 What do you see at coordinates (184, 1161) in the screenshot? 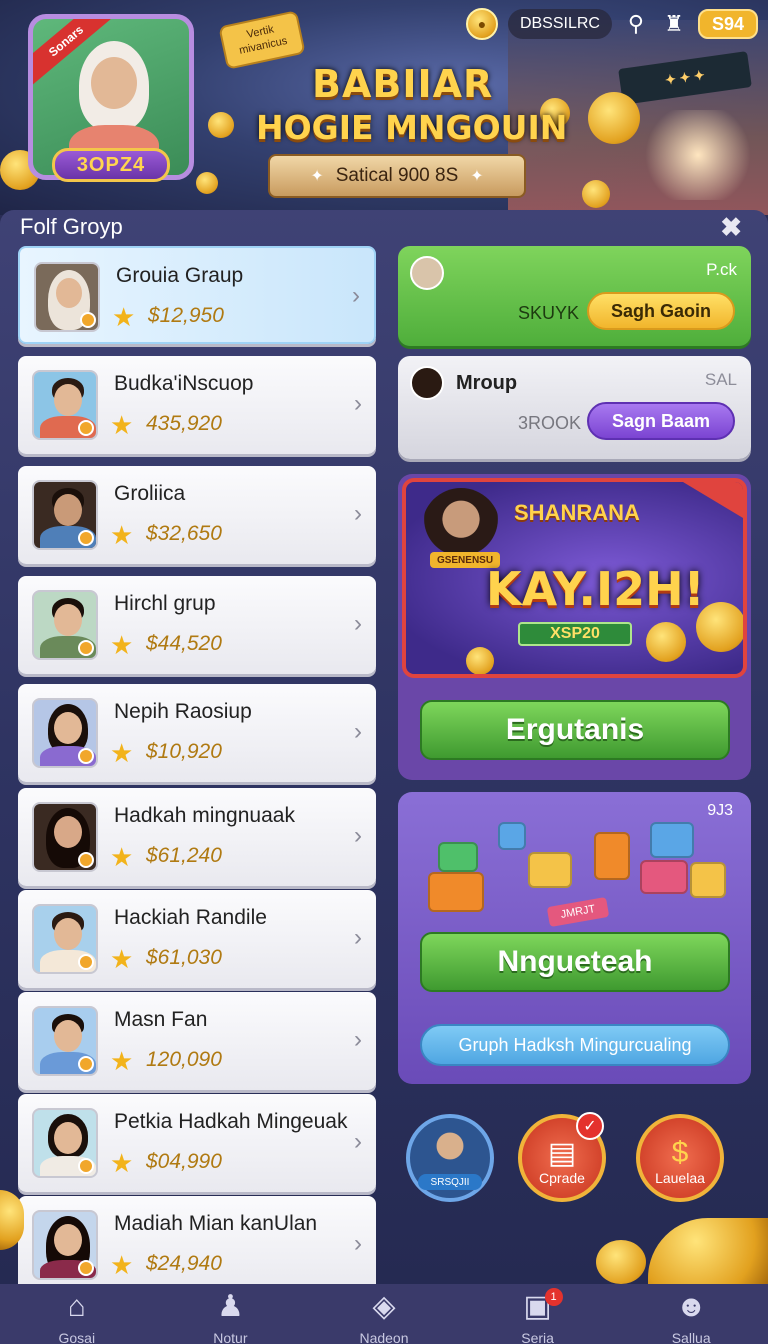
I see `group-amount: $04,990` at bounding box center [184, 1161].